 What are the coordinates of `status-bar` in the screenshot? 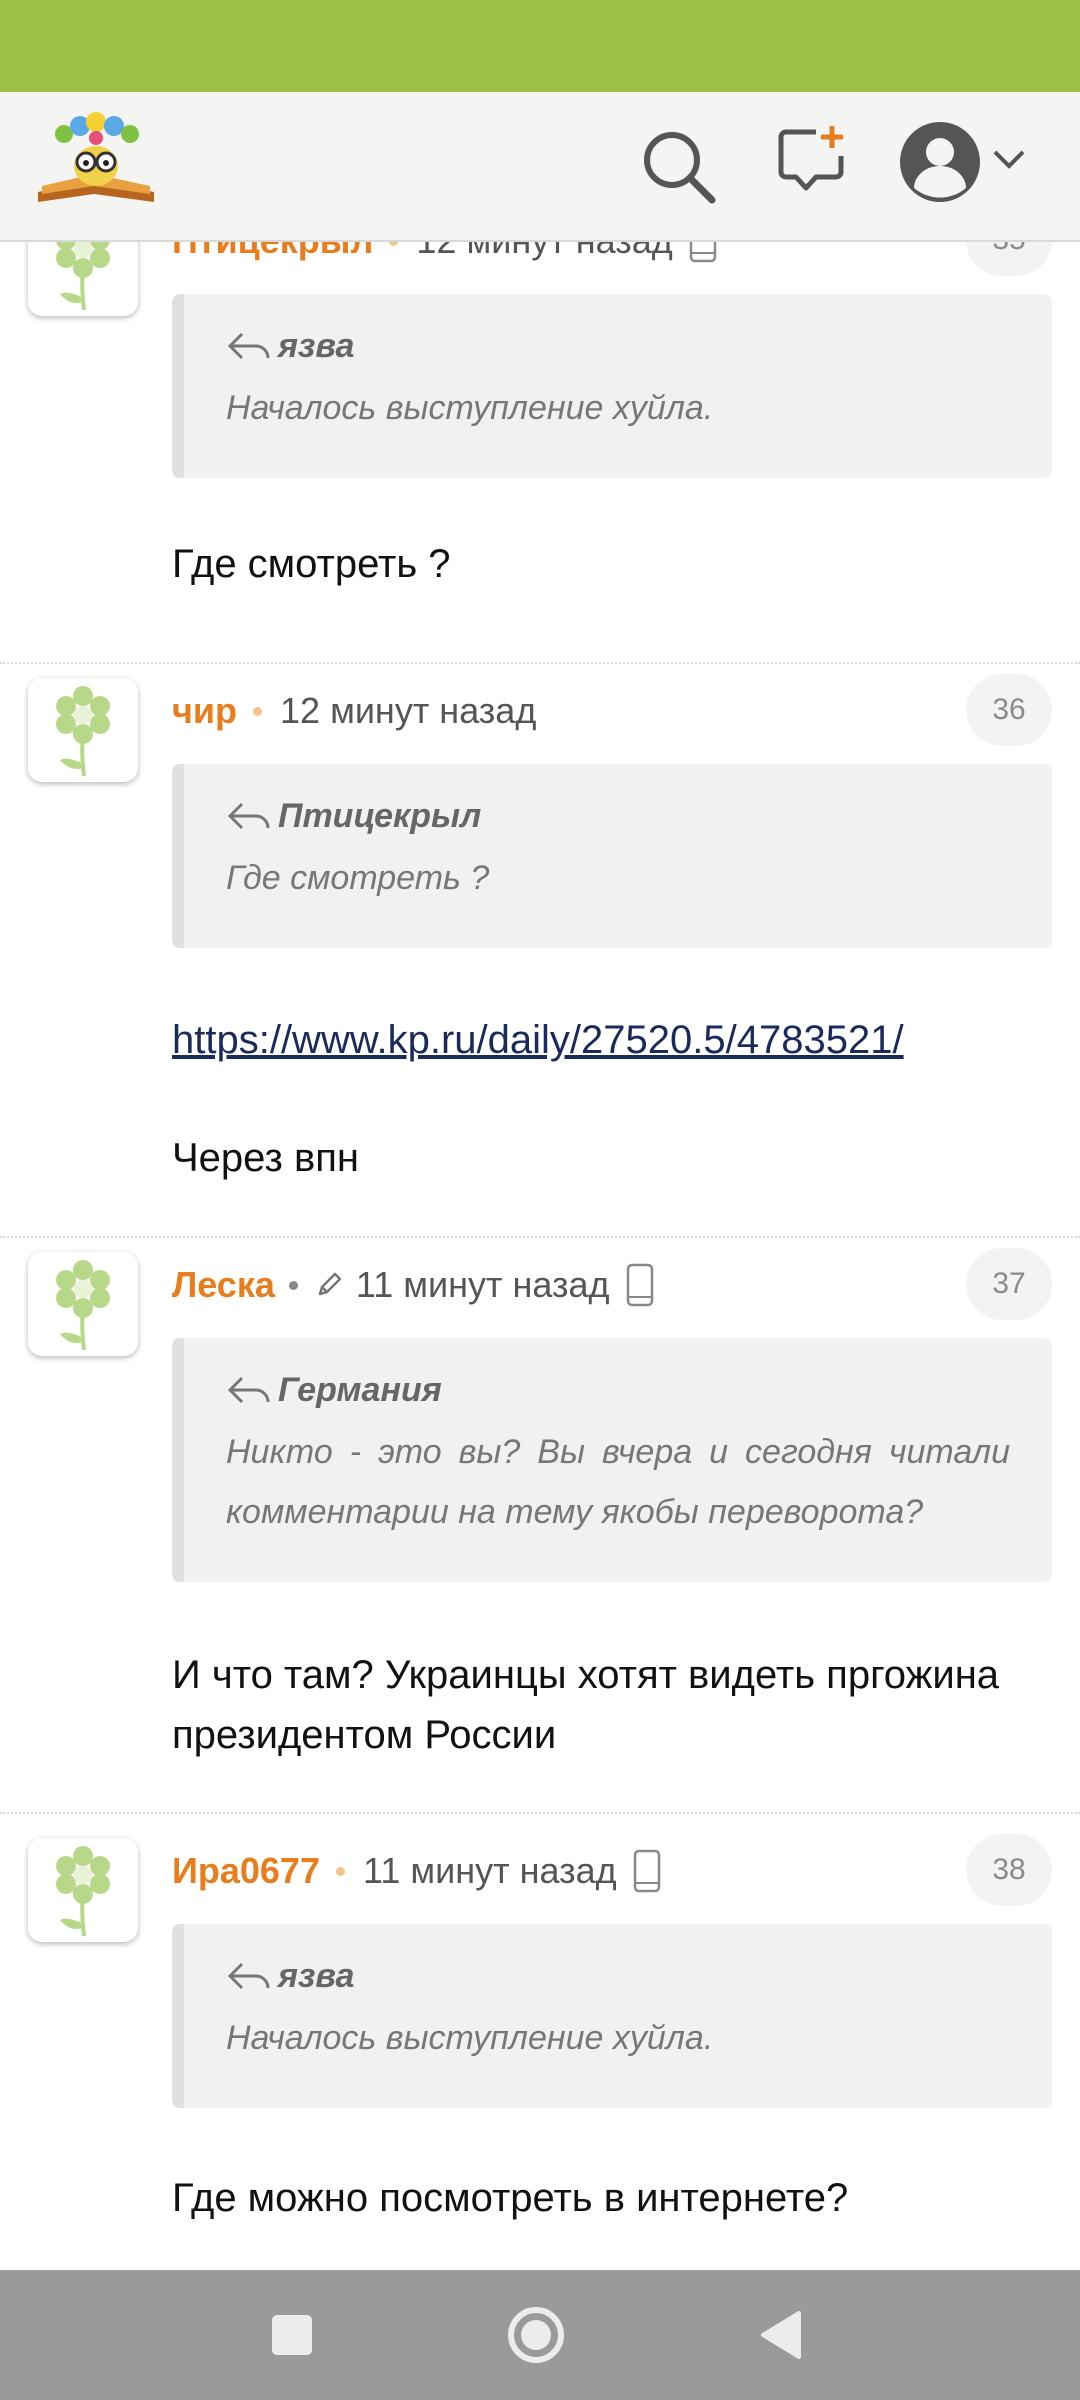 It's located at (540, 46).